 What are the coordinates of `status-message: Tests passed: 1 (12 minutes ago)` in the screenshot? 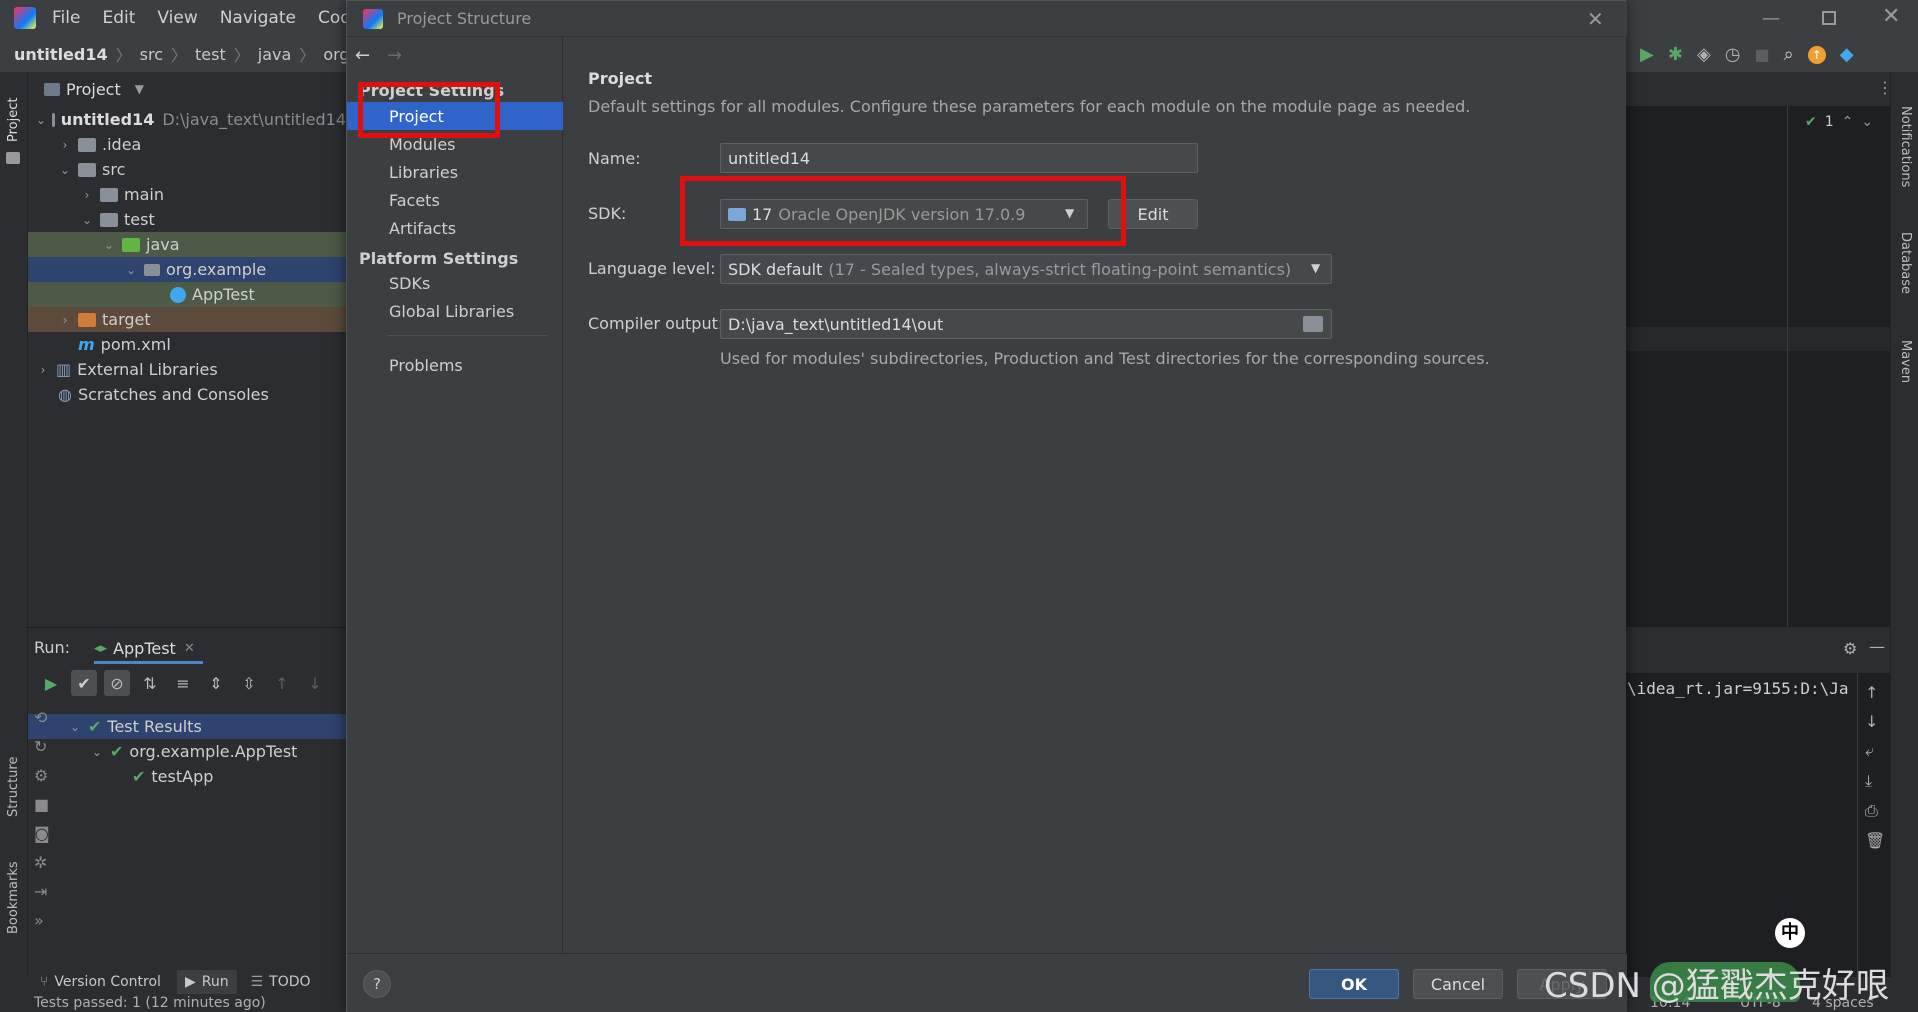 It's located at (150, 1003).